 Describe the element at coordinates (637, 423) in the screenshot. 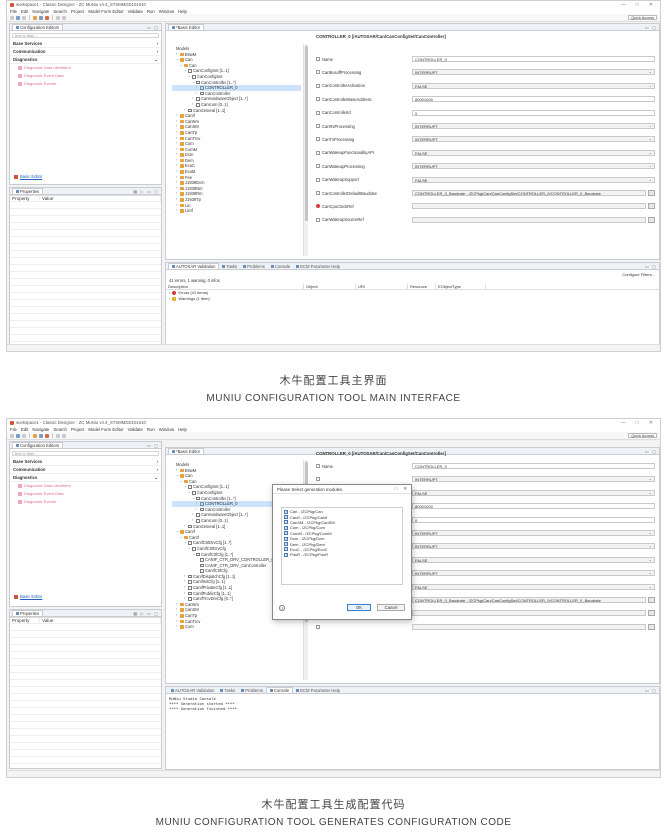

I see `maximize-button: □` at that location.